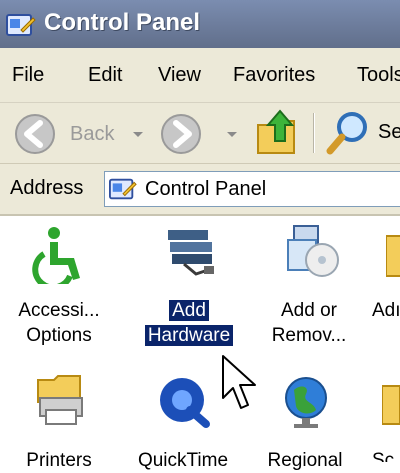 This screenshot has height=473, width=400. What do you see at coordinates (383, 456) in the screenshot?
I see `item-label-line1: Sc` at bounding box center [383, 456].